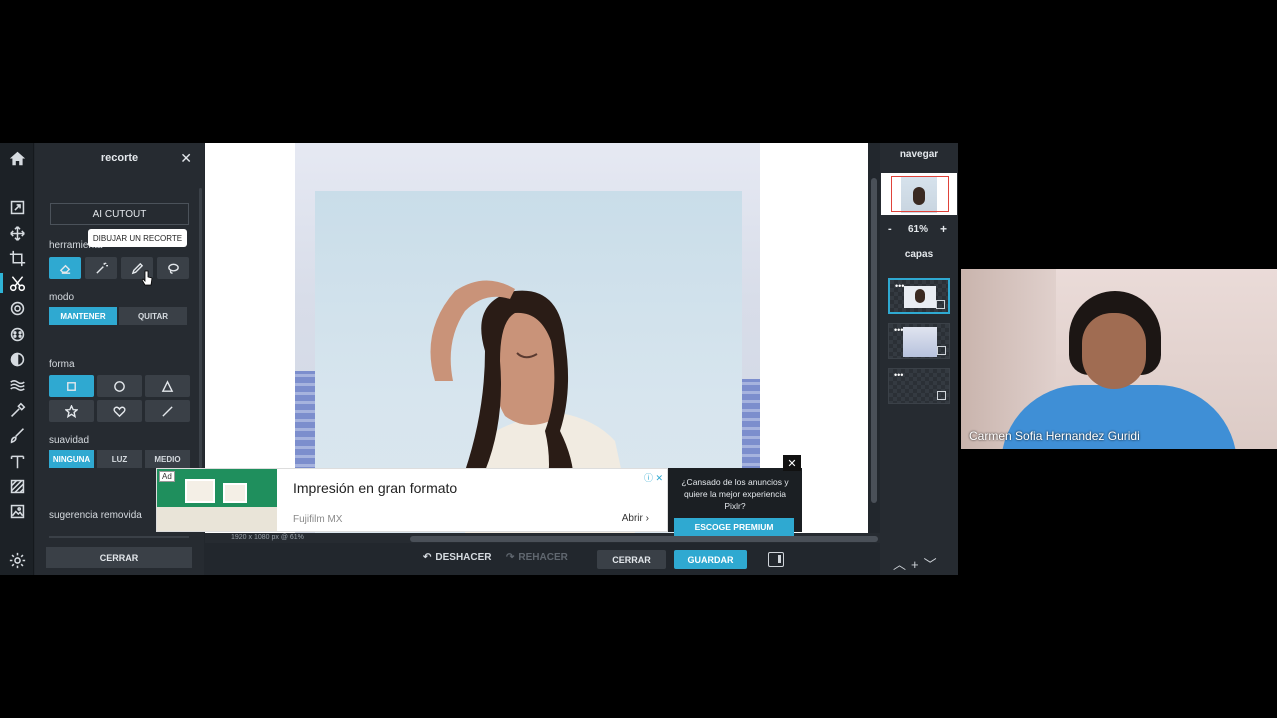 This screenshot has height=718, width=1277. I want to click on shape-heart-button, so click(119, 411).